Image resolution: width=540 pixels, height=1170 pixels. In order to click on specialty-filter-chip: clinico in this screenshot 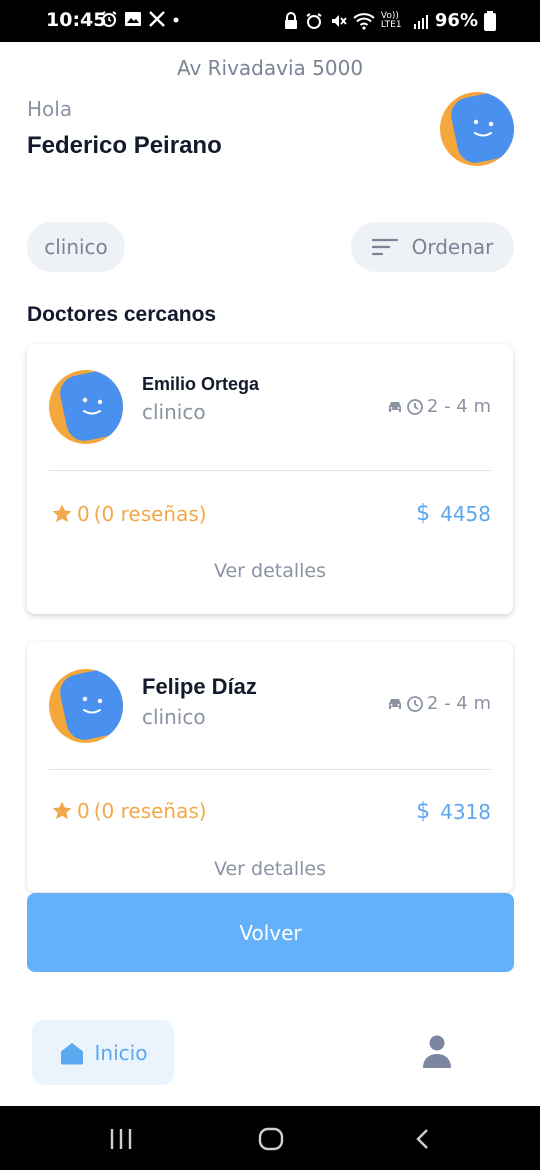, I will do `click(76, 247)`.